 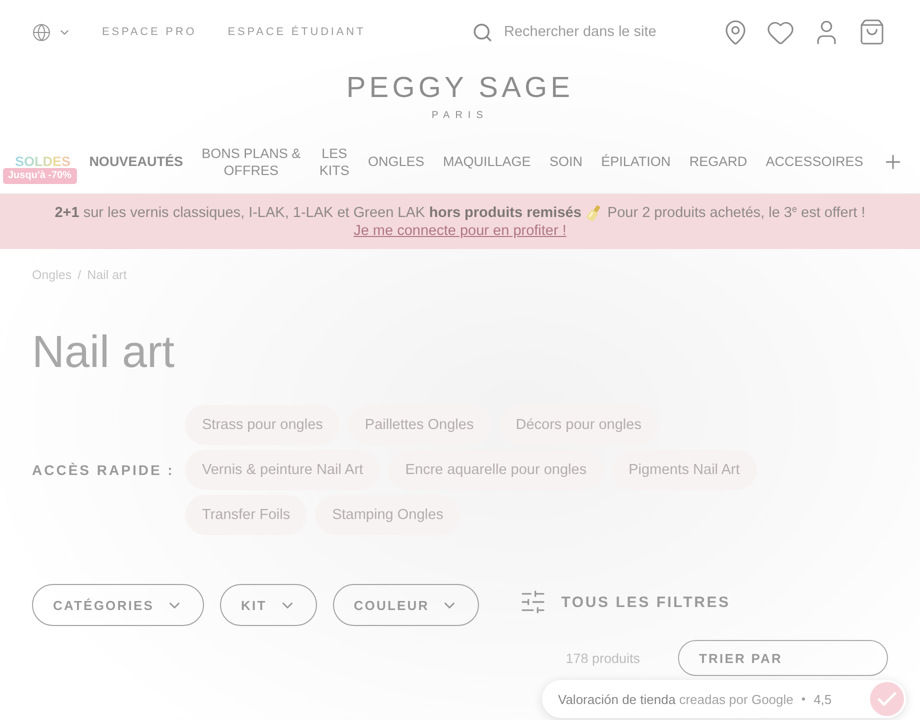 What do you see at coordinates (136, 161) in the screenshot?
I see `nav-link: NOUVEAUTÉS` at bounding box center [136, 161].